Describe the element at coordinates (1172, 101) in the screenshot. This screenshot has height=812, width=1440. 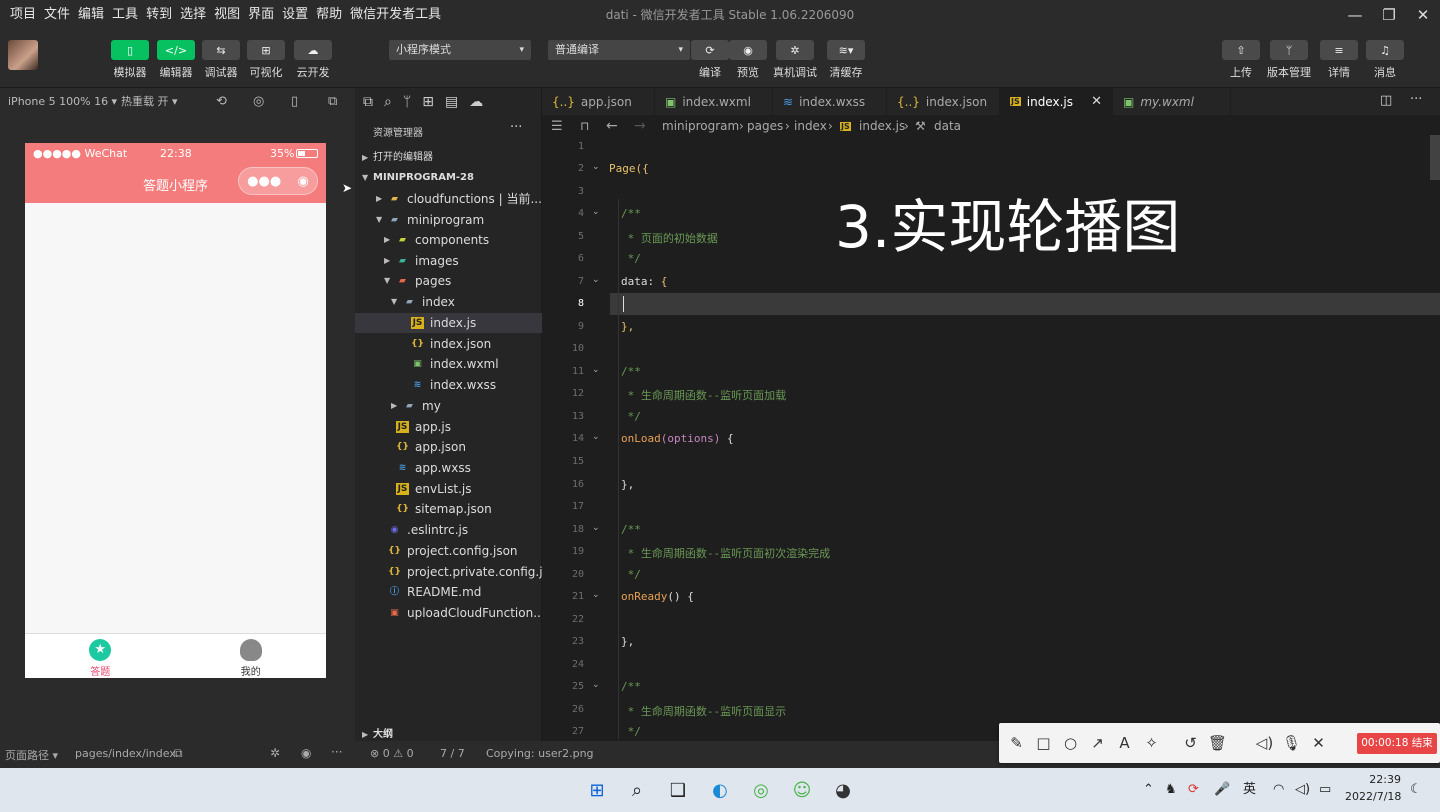
I see `tab-my-wxml: ▣ my.wxml` at that location.